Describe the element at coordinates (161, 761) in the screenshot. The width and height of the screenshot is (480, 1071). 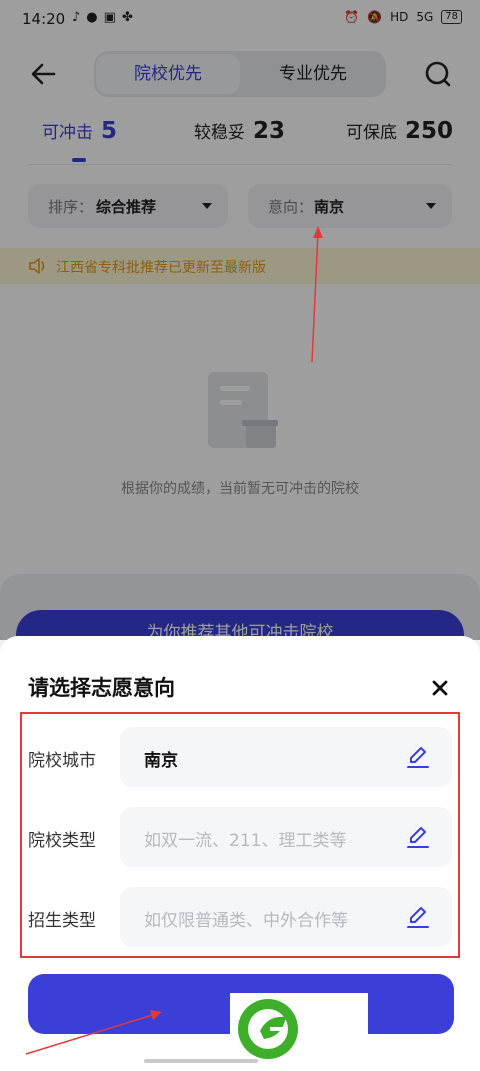
I see `school-city-value: 南京` at that location.